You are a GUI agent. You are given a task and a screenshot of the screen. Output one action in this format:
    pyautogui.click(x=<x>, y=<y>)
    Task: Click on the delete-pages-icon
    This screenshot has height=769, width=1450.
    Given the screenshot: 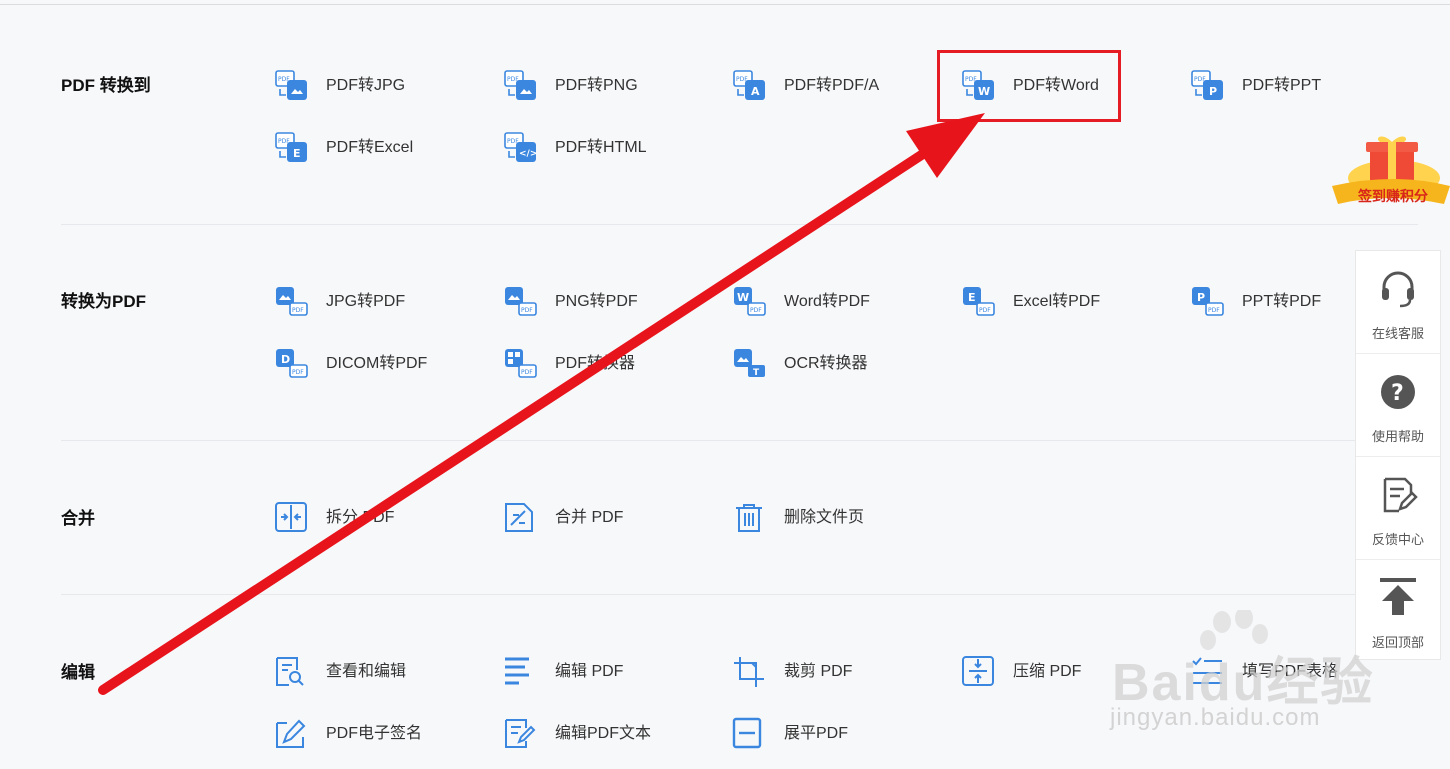 What is the action you would take?
    pyautogui.click(x=750, y=518)
    